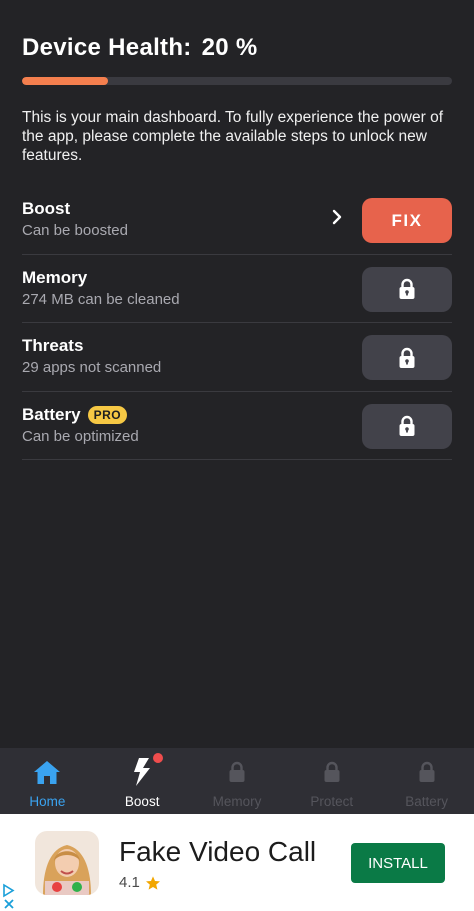 The height and width of the screenshot is (911, 474). I want to click on tab-home: Home, so click(47, 781).